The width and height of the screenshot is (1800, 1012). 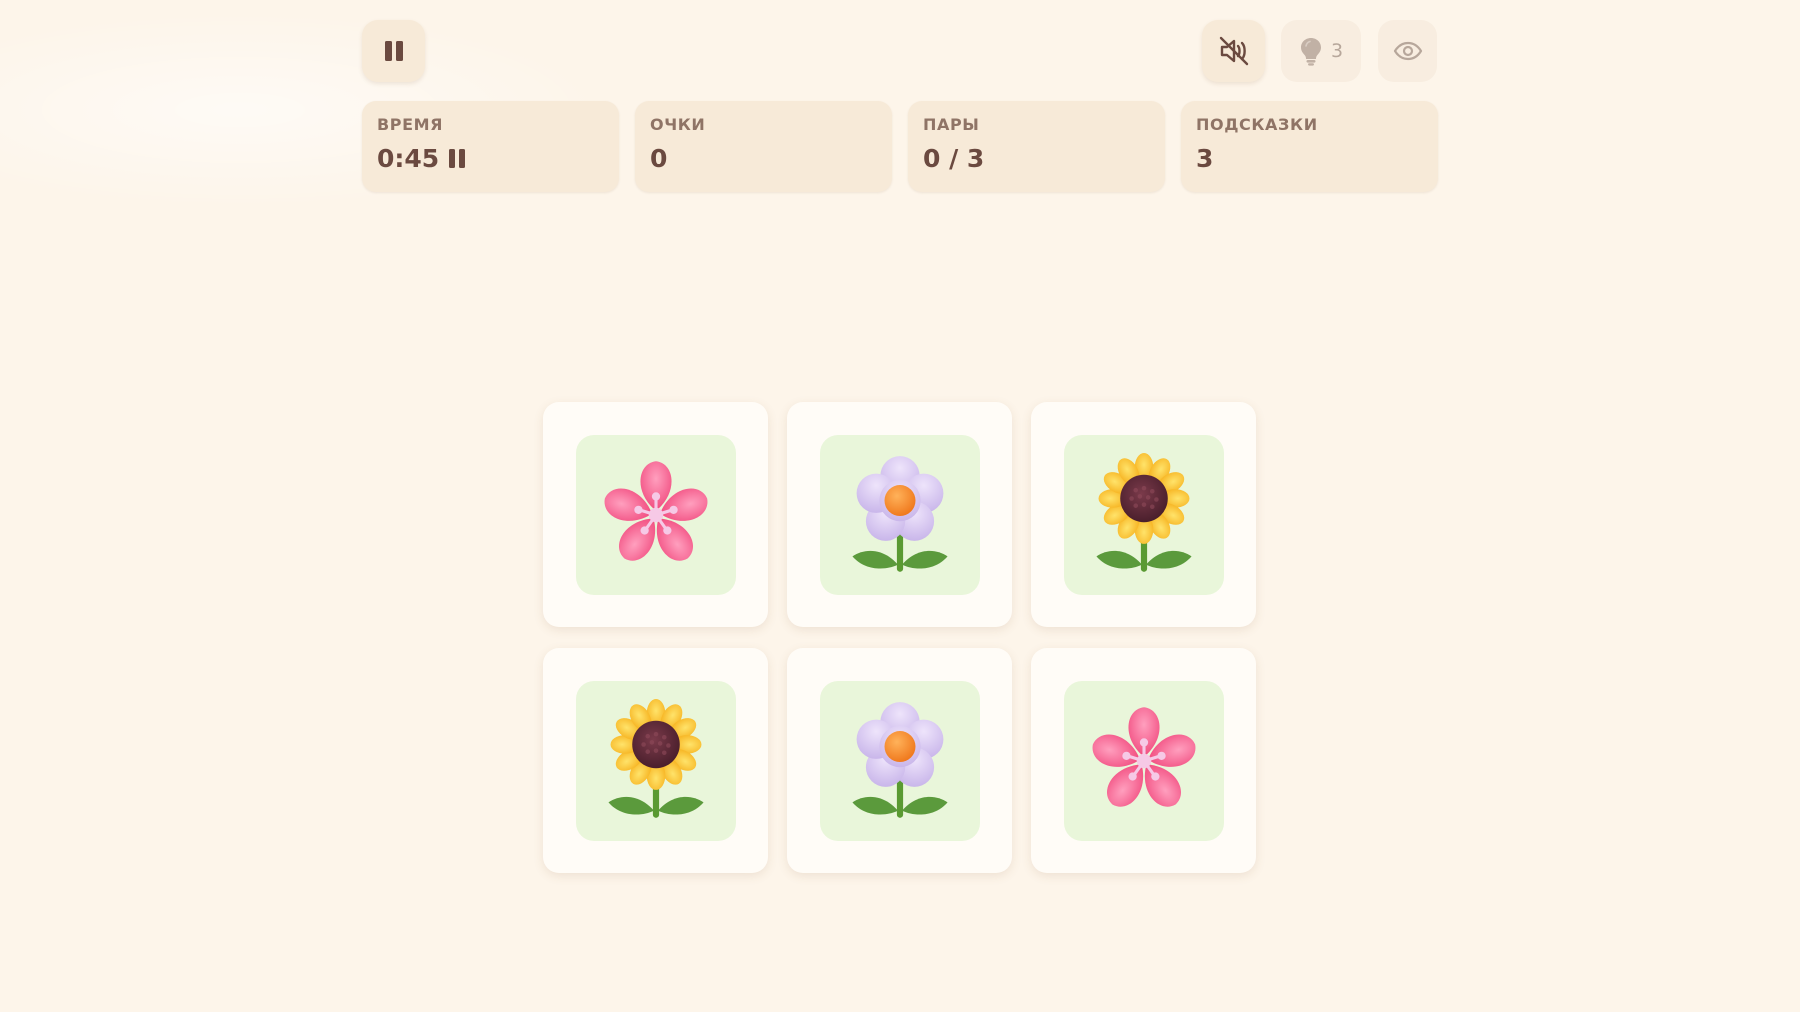 What do you see at coordinates (951, 124) in the screenshot?
I see `stat-pairs-label: ПАРЫ` at bounding box center [951, 124].